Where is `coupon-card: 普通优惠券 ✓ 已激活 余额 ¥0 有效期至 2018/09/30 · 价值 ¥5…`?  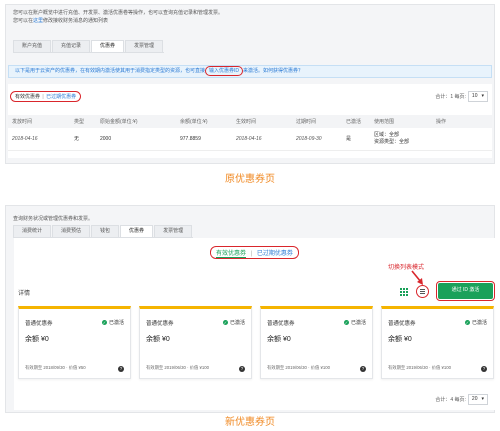 coupon-card: 普通优惠券 ✓ 已激活 余额 ¥0 有效期至 2018/09/30 · 价值 ¥5… is located at coordinates (74, 342).